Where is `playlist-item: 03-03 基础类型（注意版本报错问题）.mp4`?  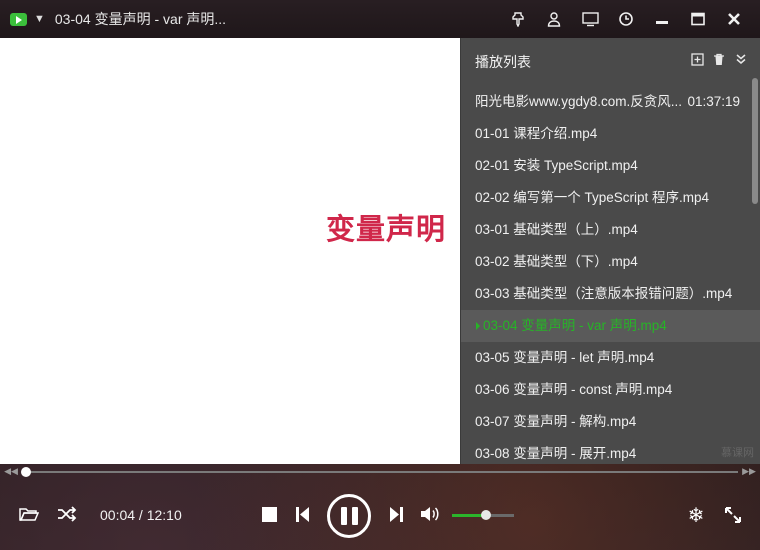 playlist-item: 03-03 基础类型（注意版本报错问题）.mp4 is located at coordinates (610, 294).